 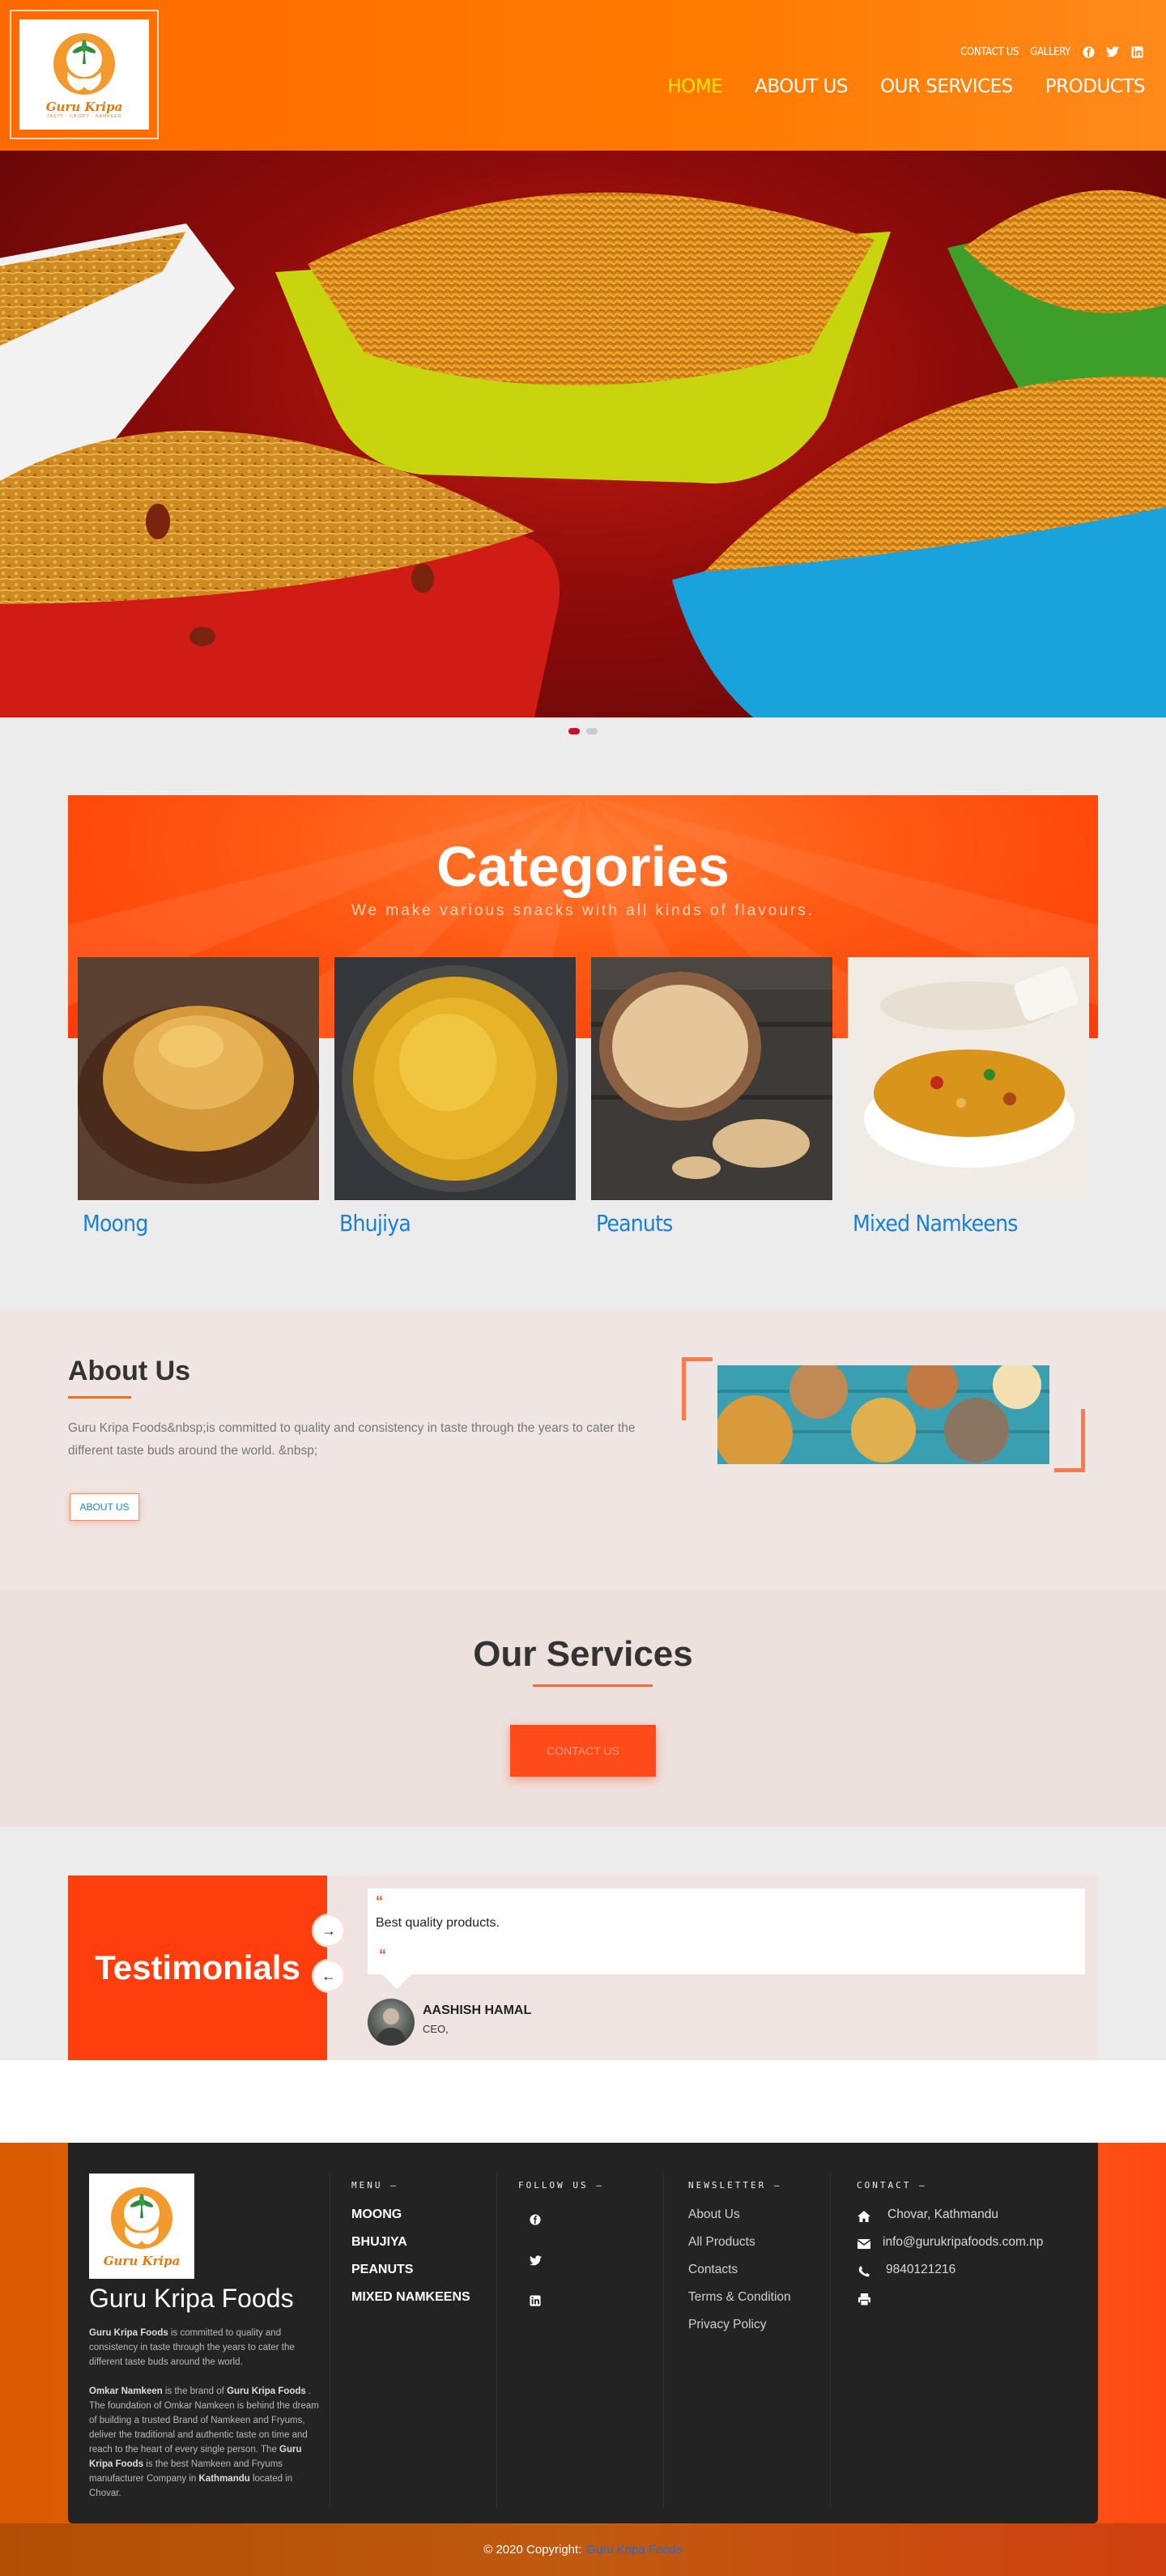 I want to click on footer-menu-item: MOONG, so click(x=376, y=2215).